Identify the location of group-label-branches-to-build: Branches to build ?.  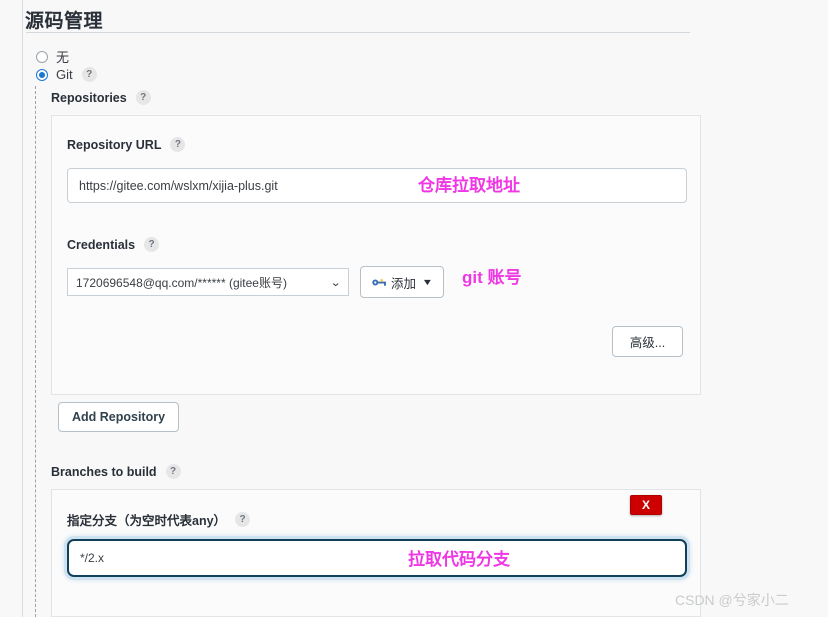
(116, 471).